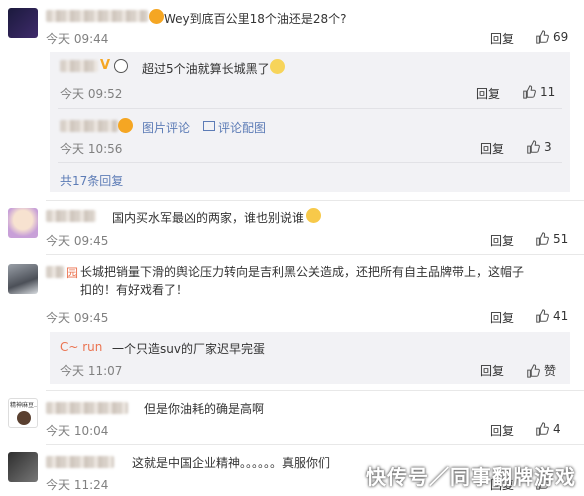 This screenshot has height=496, width=584. I want to click on like-count: 4, so click(557, 429).